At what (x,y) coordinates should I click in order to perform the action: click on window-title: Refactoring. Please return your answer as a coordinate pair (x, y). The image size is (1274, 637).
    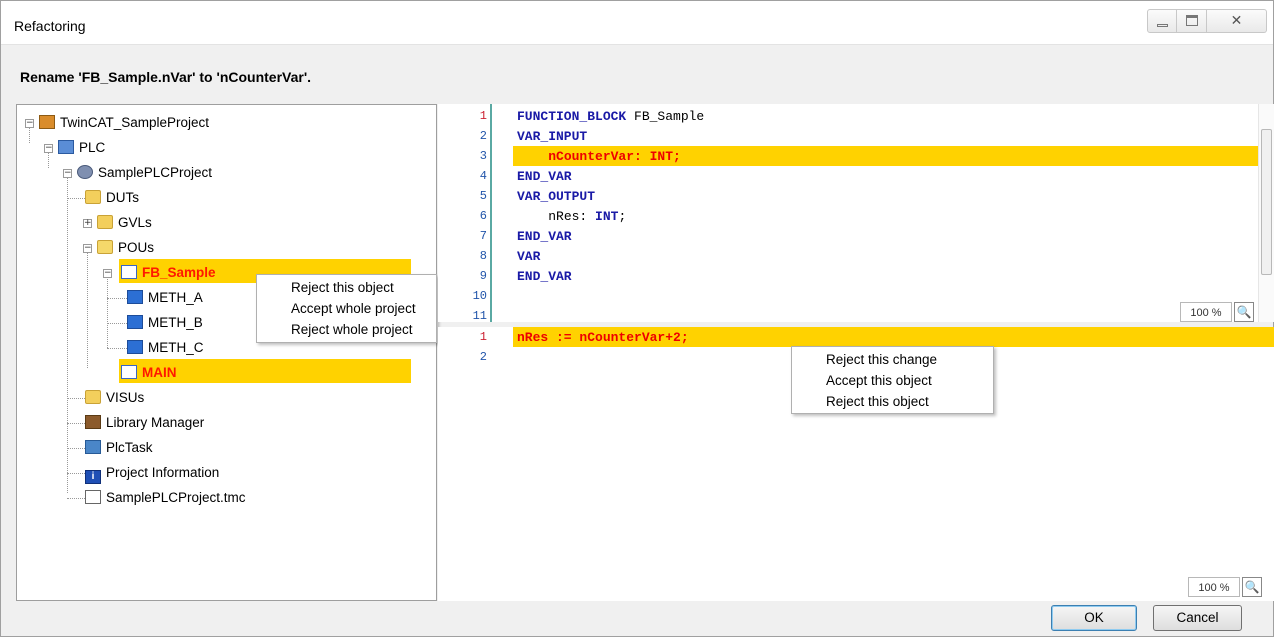
    Looking at the image, I should click on (50, 26).